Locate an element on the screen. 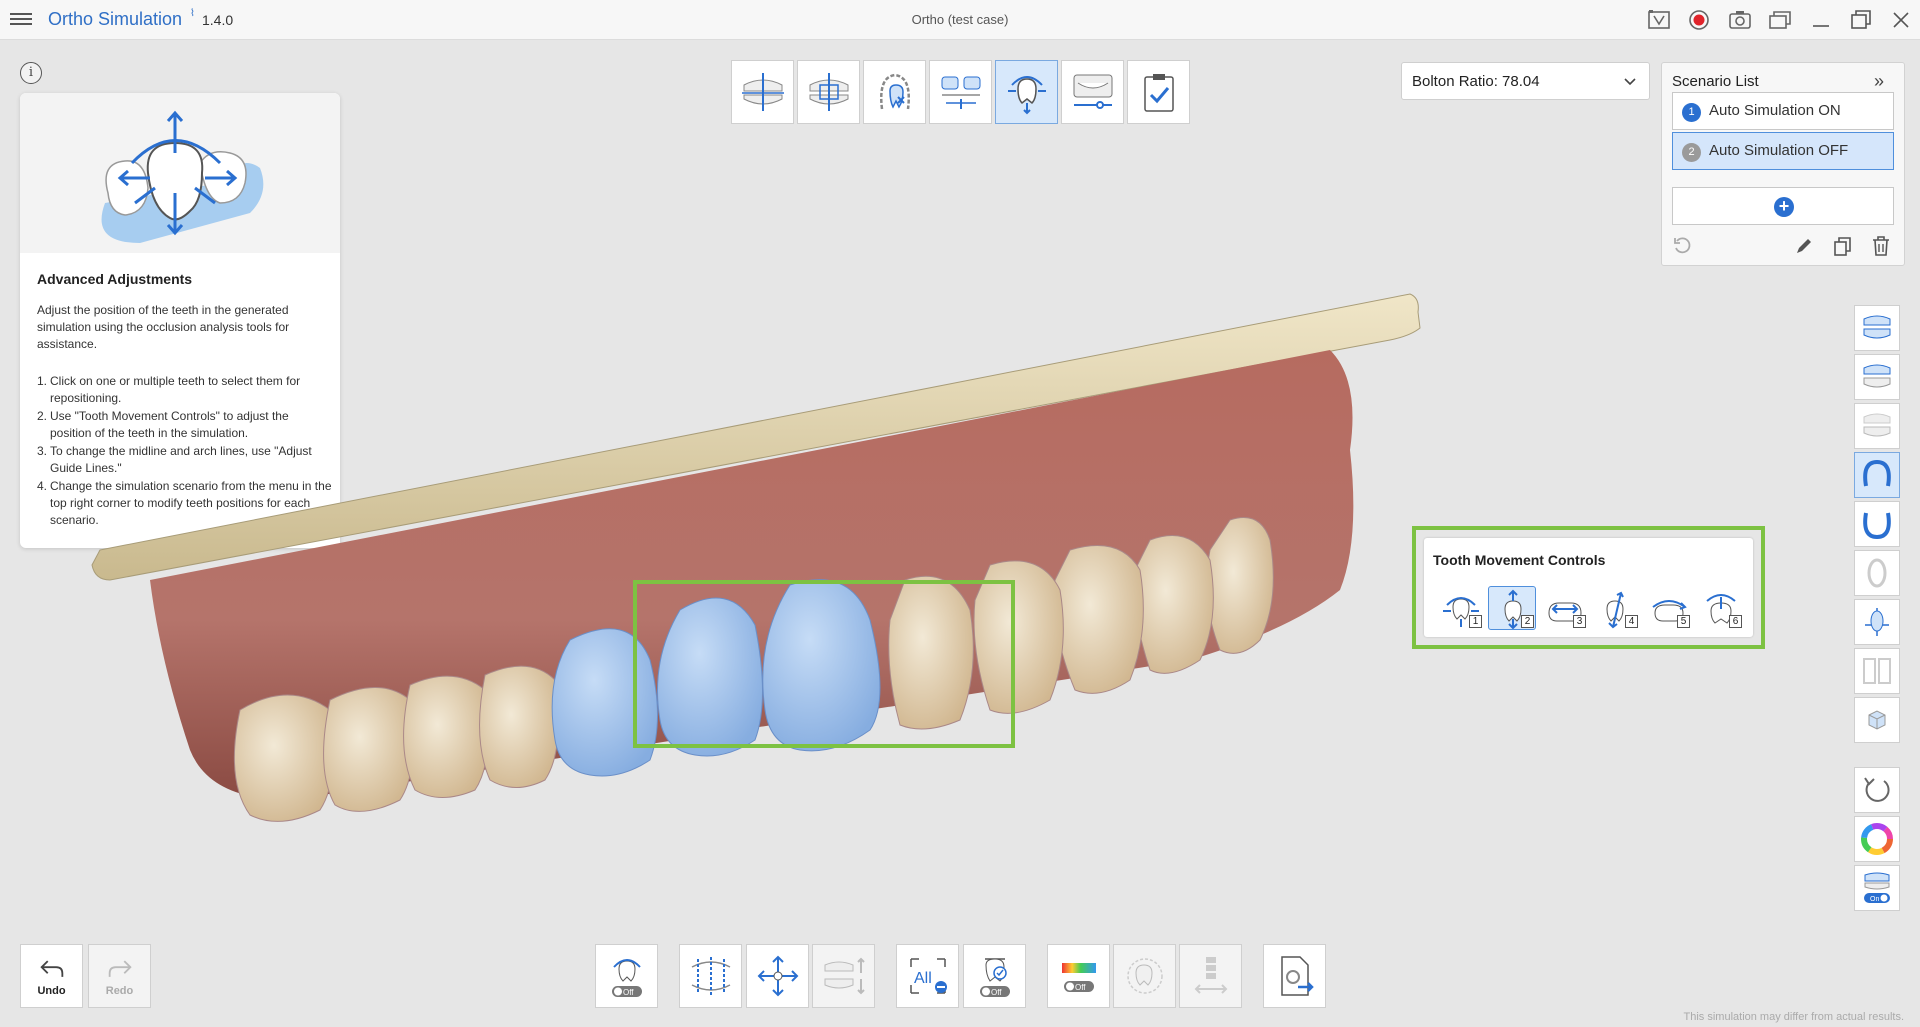 This screenshot has height=1027, width=1920. plus-icon: + is located at coordinates (1784, 207).